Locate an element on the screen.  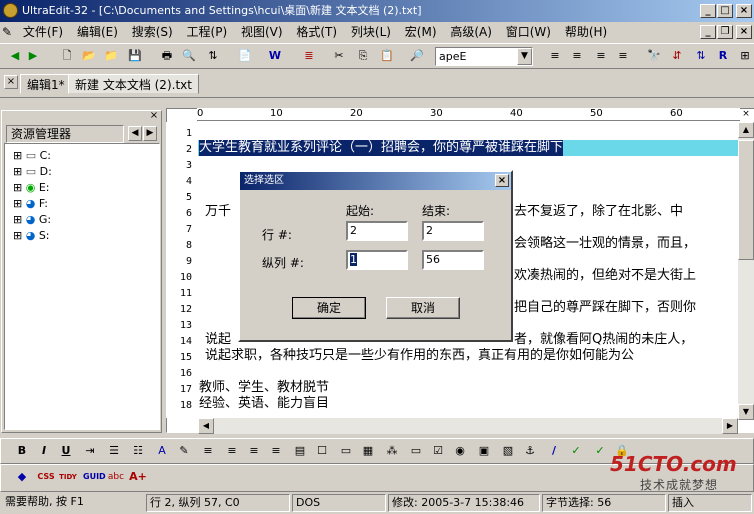
bold-icon: B is located at coordinates (22, 451).